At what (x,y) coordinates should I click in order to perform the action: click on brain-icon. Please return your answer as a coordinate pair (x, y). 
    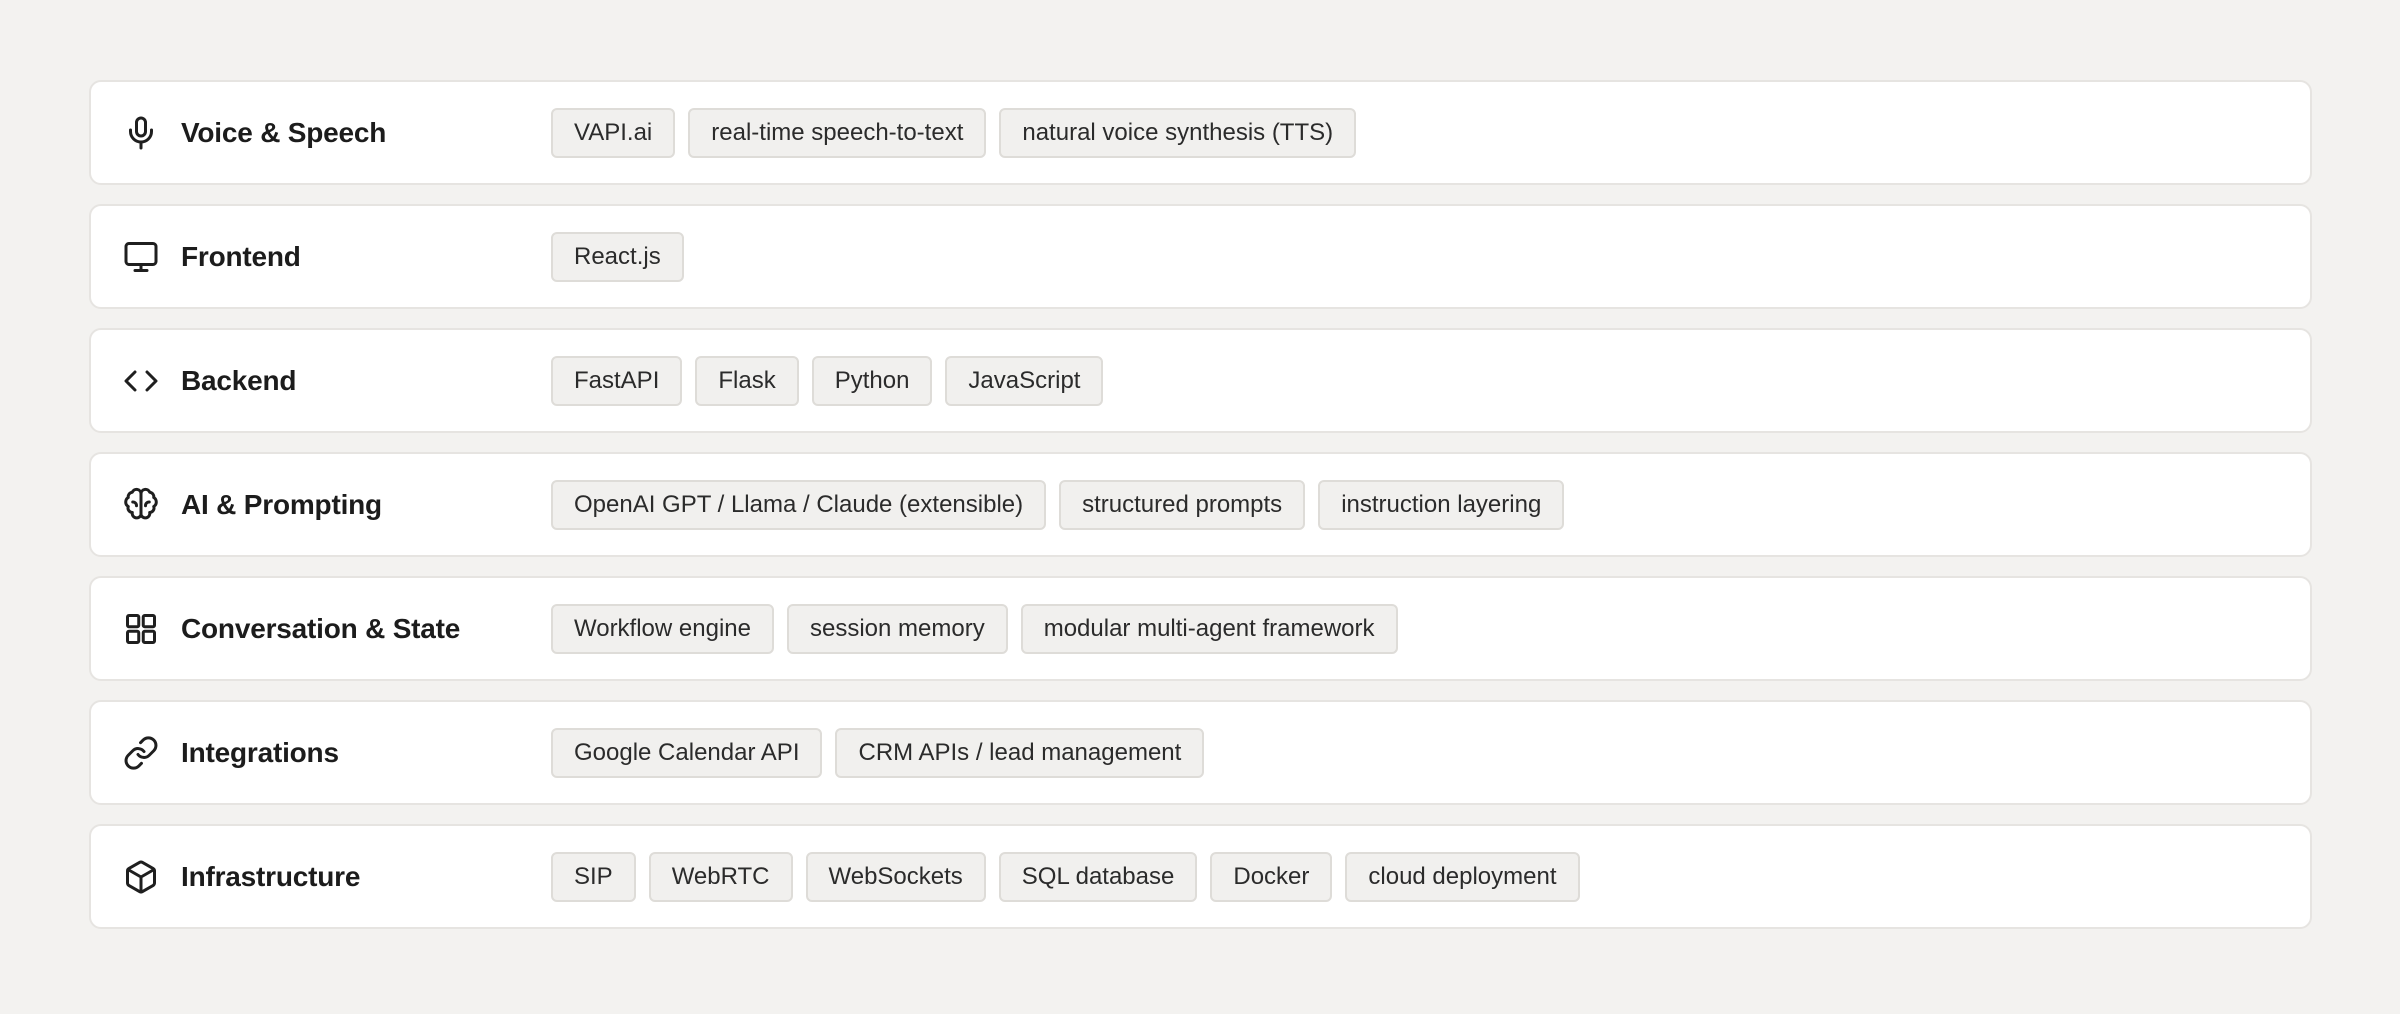
    Looking at the image, I should click on (141, 505).